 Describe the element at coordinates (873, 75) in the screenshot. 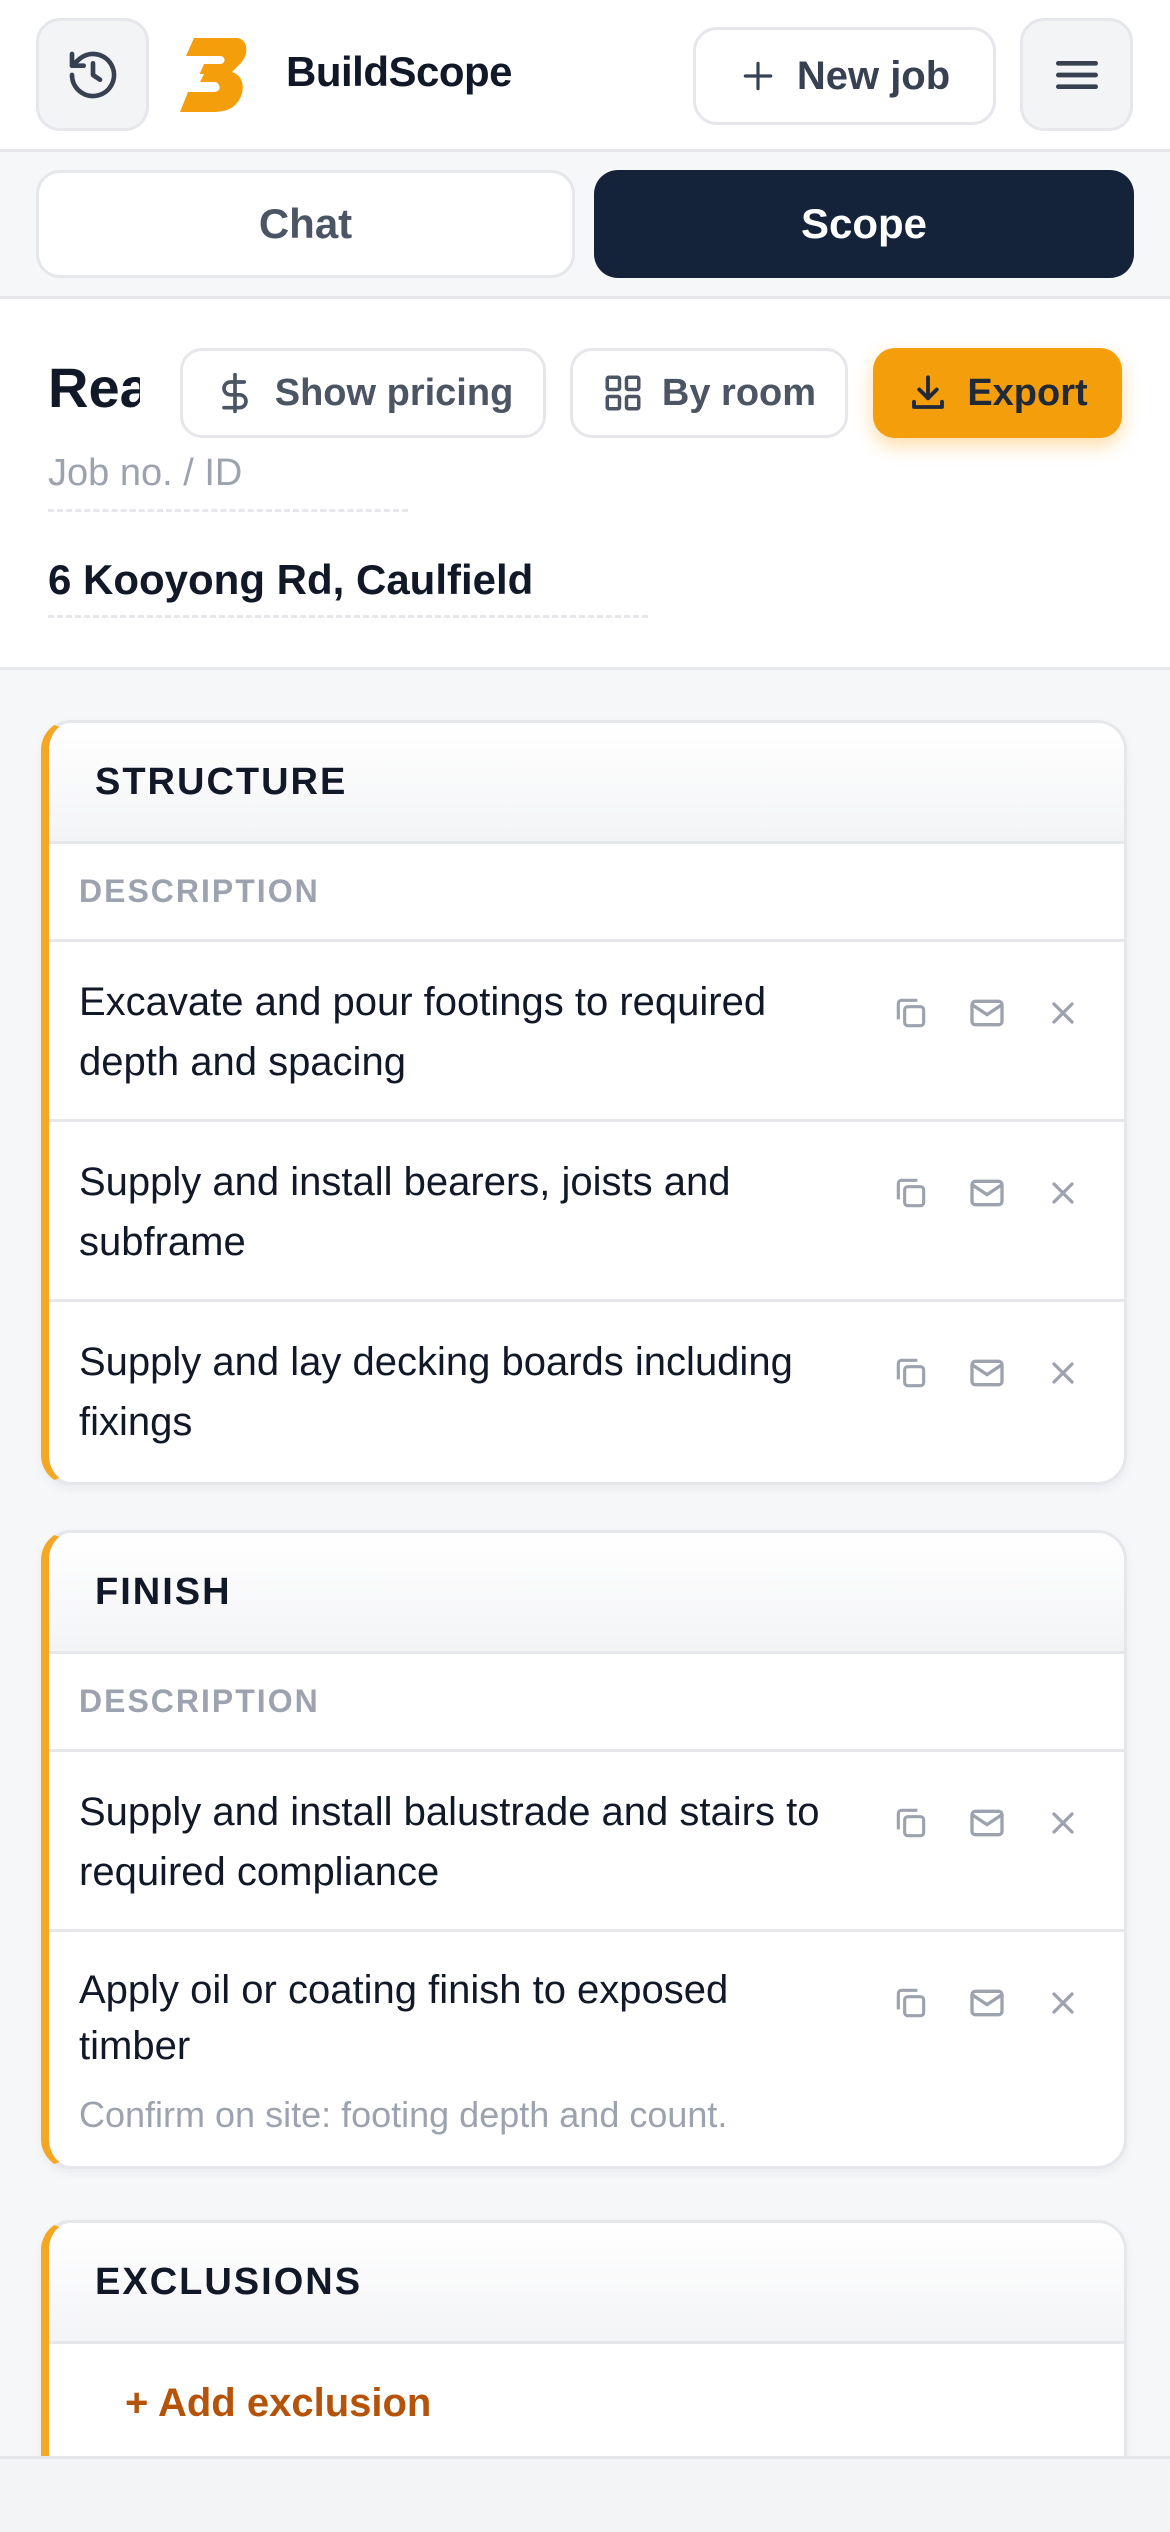

I see `new-job-label: New job` at that location.